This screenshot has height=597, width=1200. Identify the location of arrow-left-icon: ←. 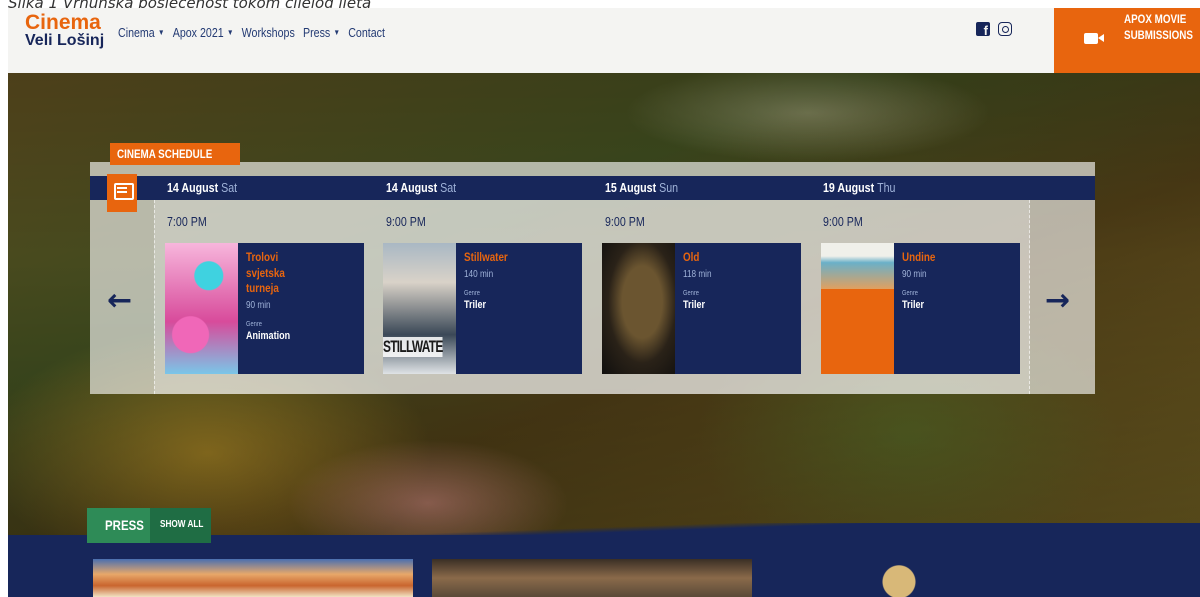
(119, 301).